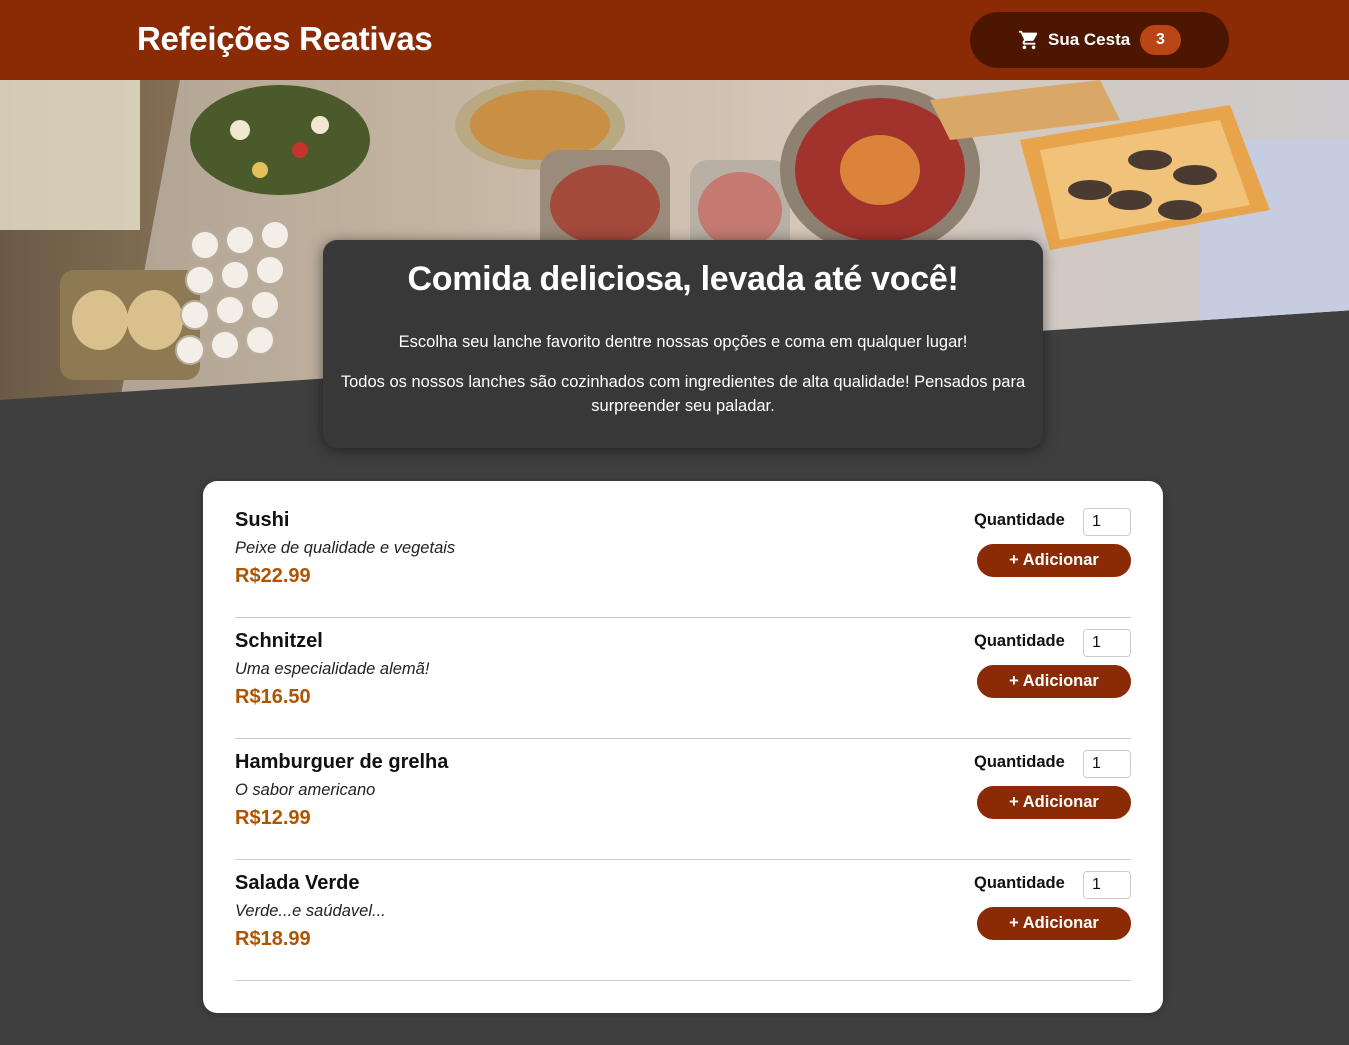  Describe the element at coordinates (1160, 40) in the screenshot. I see `cart-count-badge: 3` at that location.